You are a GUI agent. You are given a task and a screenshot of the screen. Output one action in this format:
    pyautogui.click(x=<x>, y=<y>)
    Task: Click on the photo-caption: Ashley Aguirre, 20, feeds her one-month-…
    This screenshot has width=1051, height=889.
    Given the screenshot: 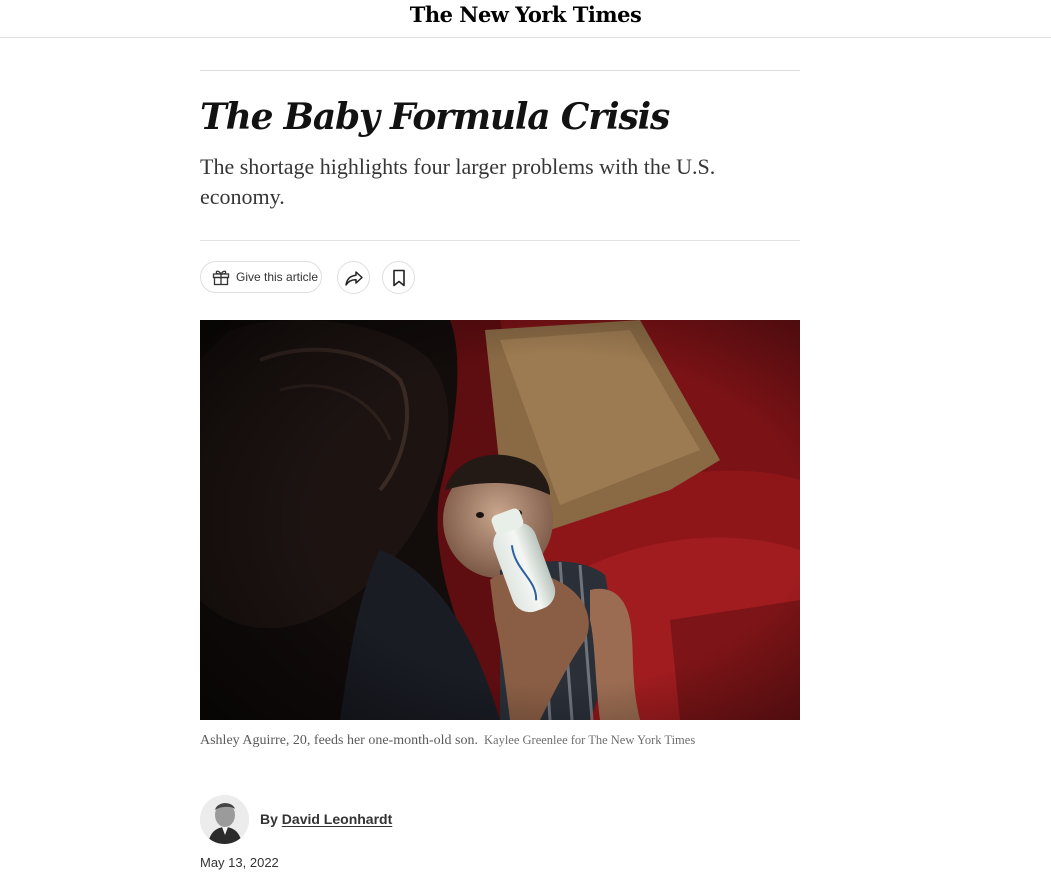 What is the action you would take?
    pyautogui.click(x=510, y=741)
    